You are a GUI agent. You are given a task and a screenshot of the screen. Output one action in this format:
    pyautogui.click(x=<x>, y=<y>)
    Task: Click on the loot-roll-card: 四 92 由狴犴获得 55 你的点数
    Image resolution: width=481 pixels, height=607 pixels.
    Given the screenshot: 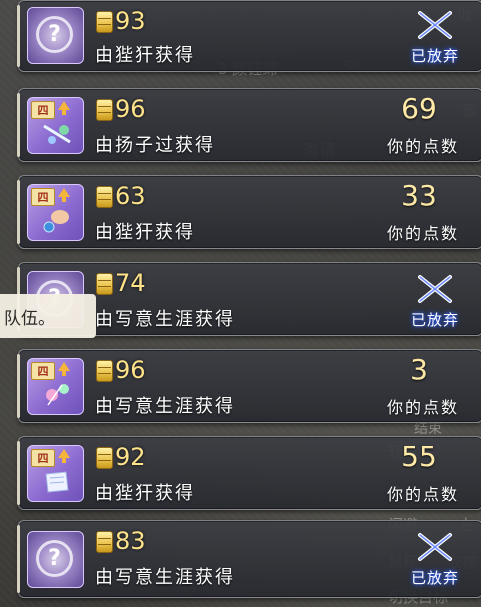 What is the action you would take?
    pyautogui.click(x=249, y=473)
    